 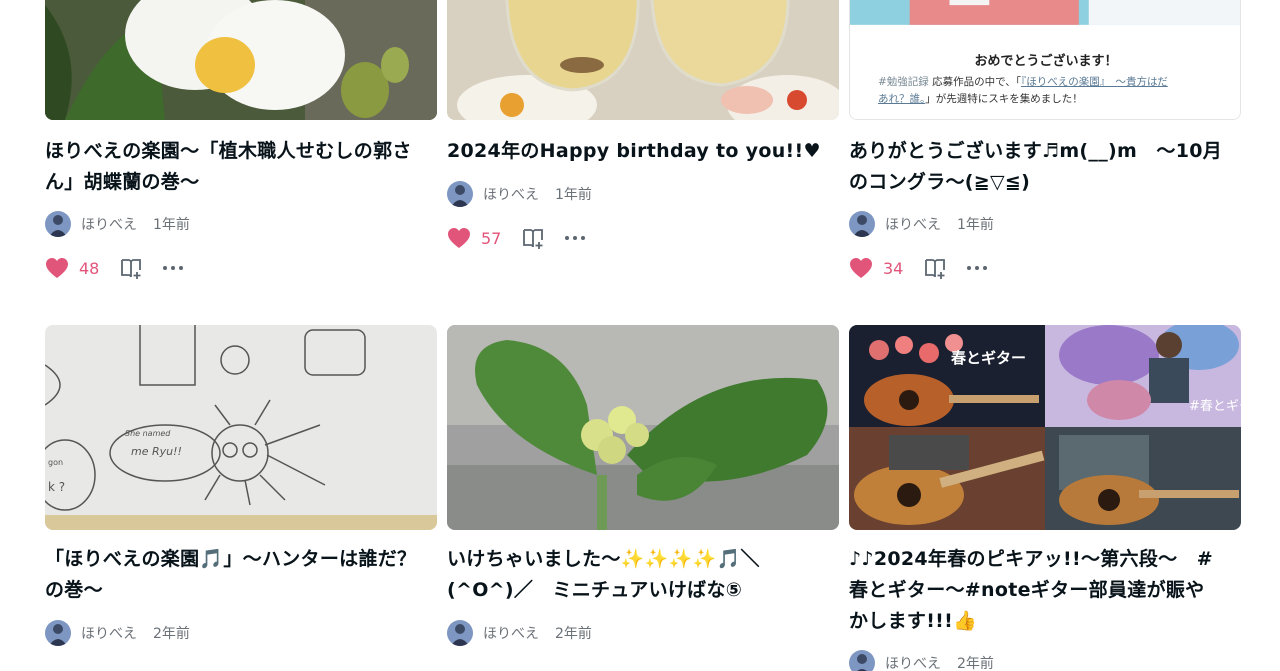 What do you see at coordinates (122, 182) in the screenshot?
I see `title-line: ん」胡蝶蘭の巻〜` at bounding box center [122, 182].